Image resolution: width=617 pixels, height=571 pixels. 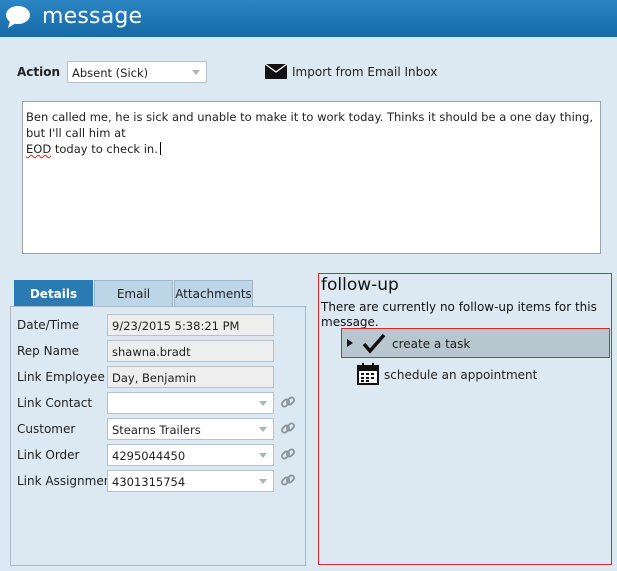 What do you see at coordinates (154, 378) in the screenshot?
I see `link-employee-value: Day, Benjamin` at bounding box center [154, 378].